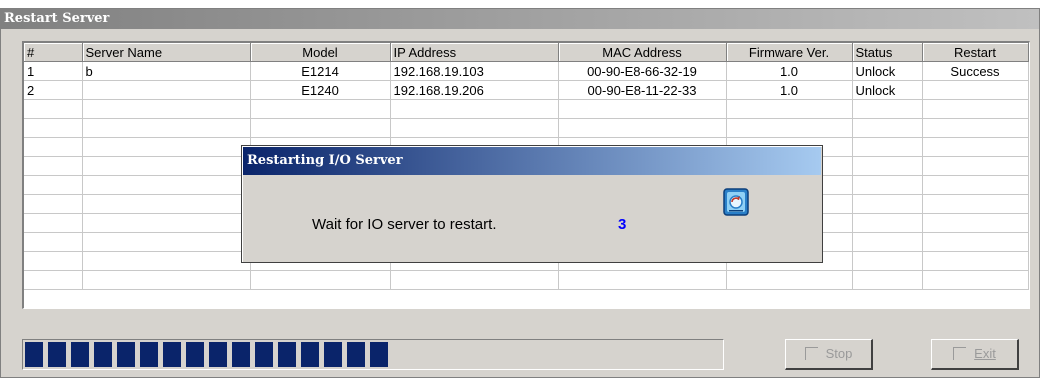 This screenshot has width=1048, height=382. What do you see at coordinates (985, 353) in the screenshot?
I see `exit-button-label: Exit` at bounding box center [985, 353].